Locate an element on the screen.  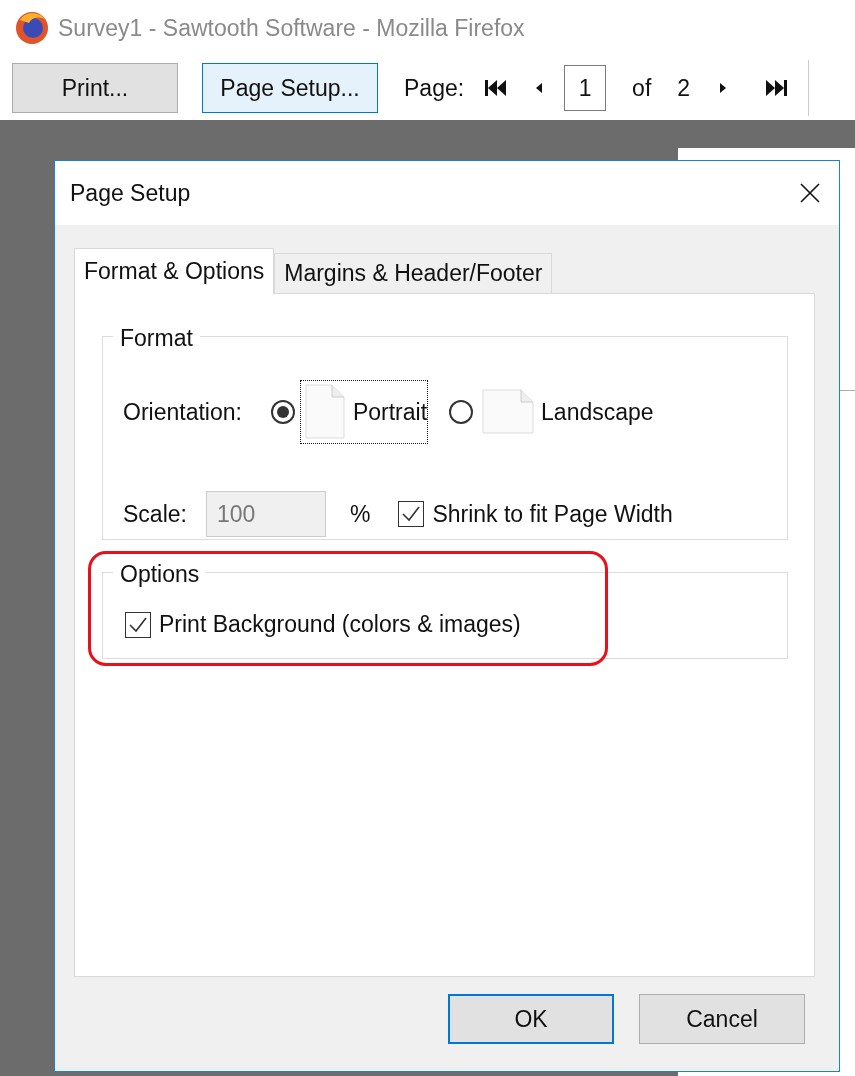
scale-label: Scale: is located at coordinates (155, 514).